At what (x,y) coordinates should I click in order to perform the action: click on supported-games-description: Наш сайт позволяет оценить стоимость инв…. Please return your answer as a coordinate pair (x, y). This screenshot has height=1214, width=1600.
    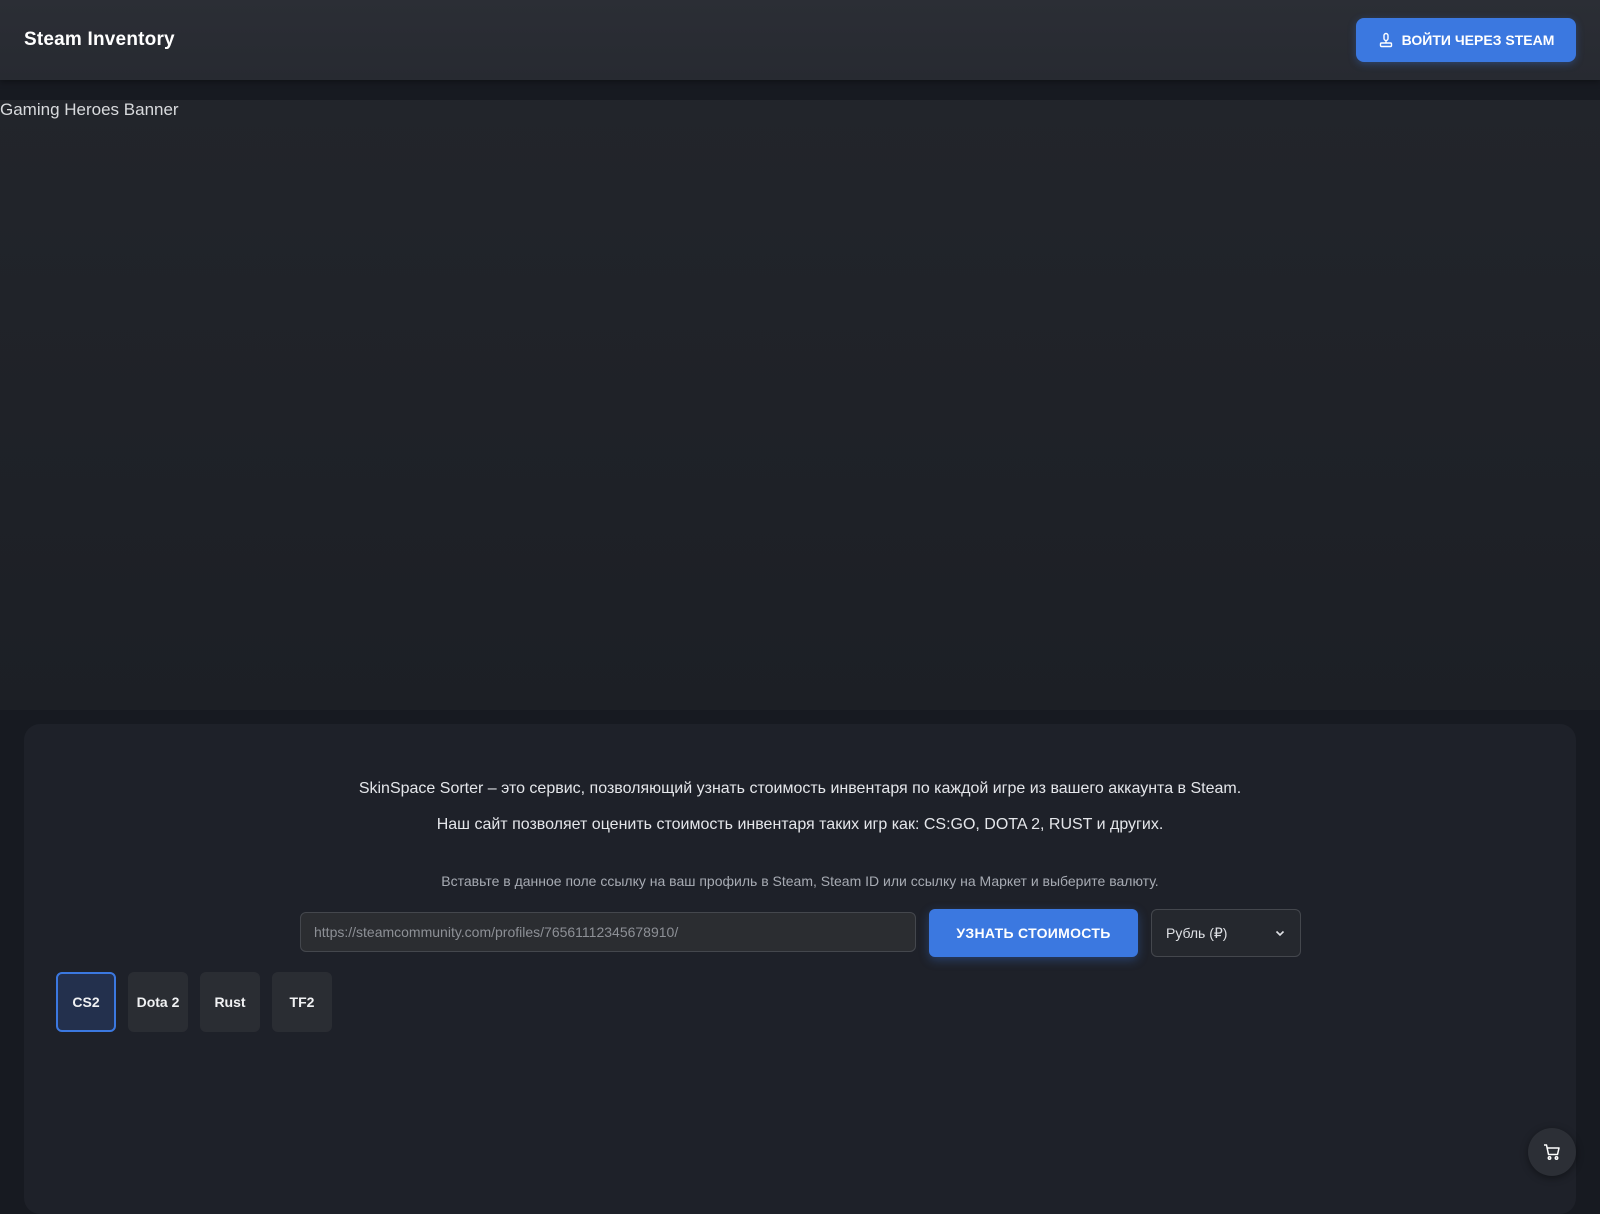
    Looking at the image, I should click on (800, 824).